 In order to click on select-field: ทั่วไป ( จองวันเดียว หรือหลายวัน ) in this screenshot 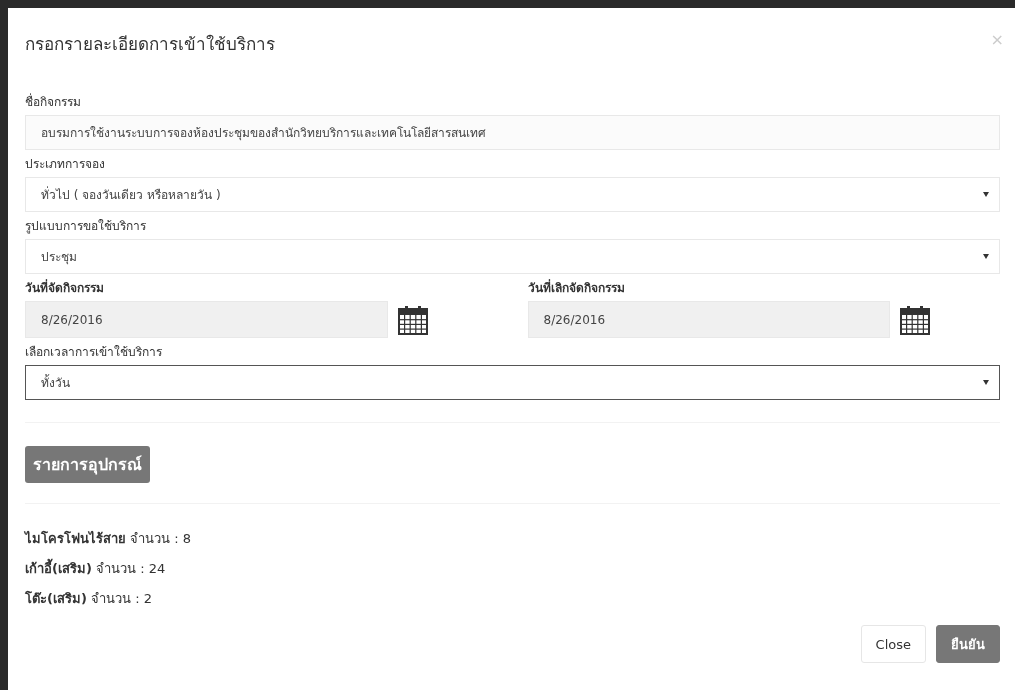, I will do `click(512, 194)`.